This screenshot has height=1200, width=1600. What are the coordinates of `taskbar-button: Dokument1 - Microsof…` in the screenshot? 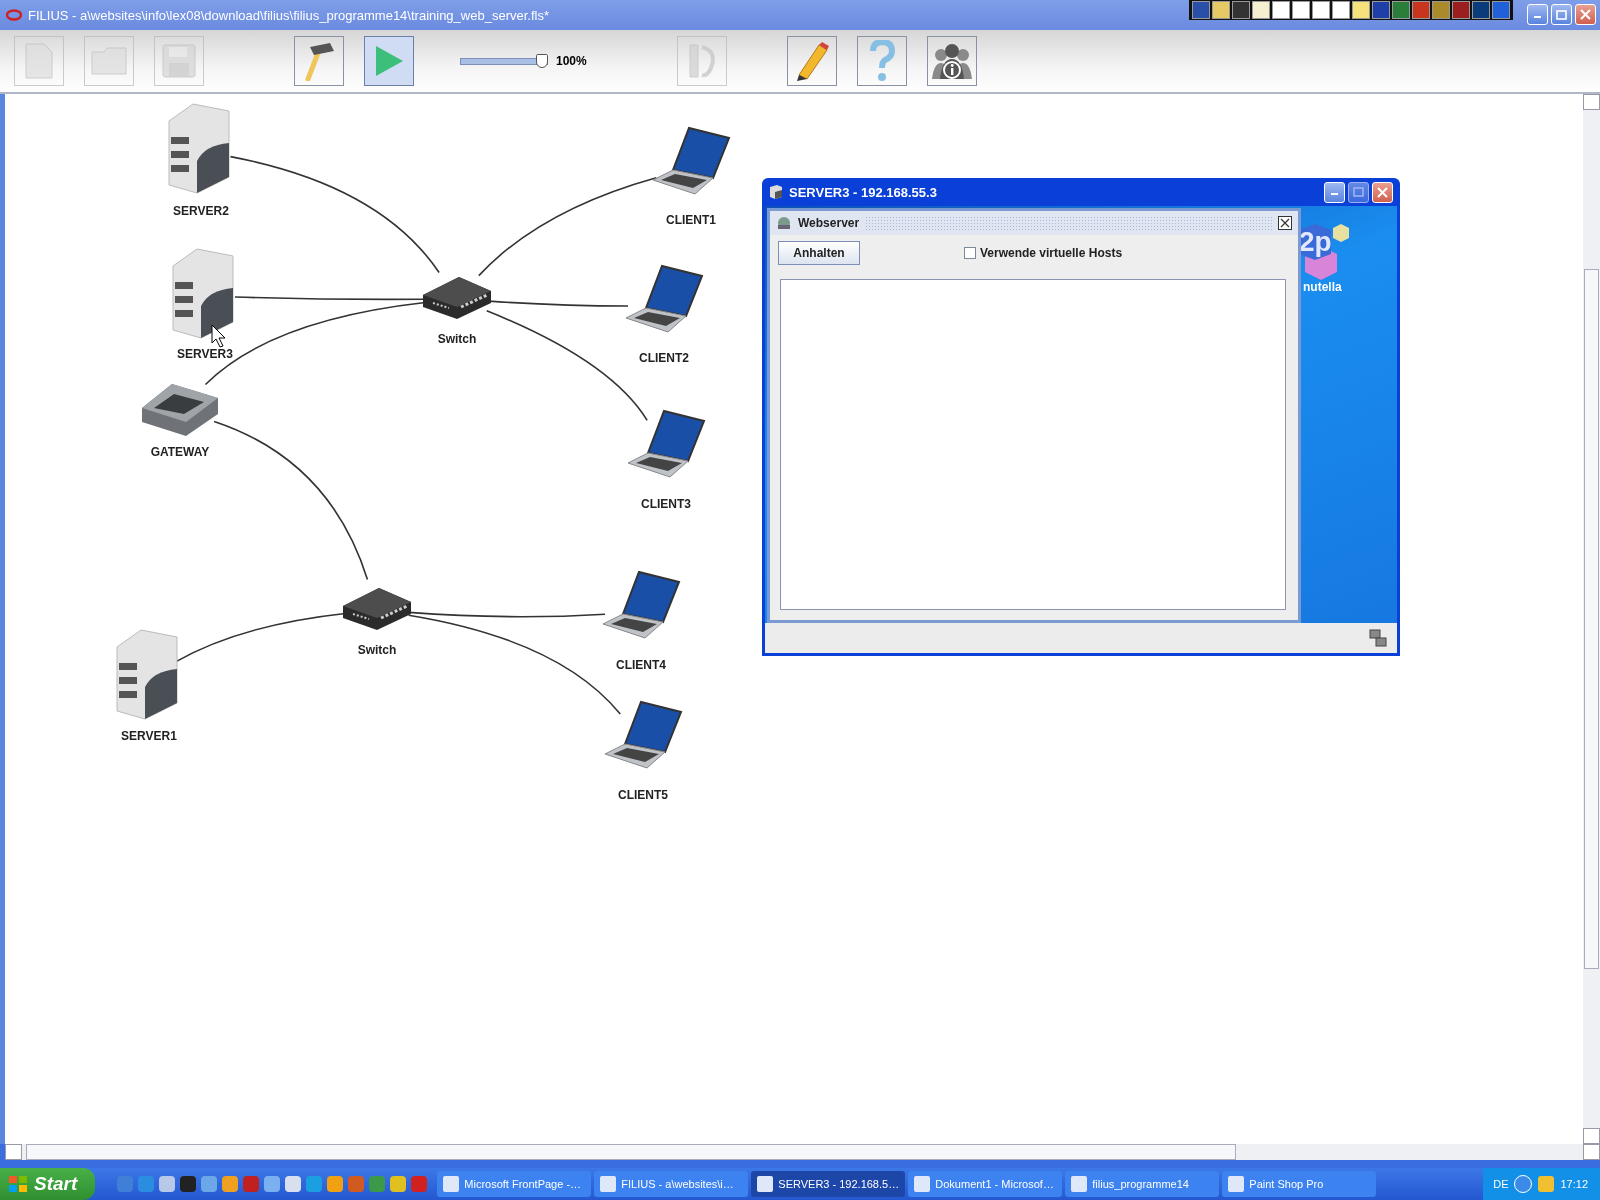 It's located at (985, 1184).